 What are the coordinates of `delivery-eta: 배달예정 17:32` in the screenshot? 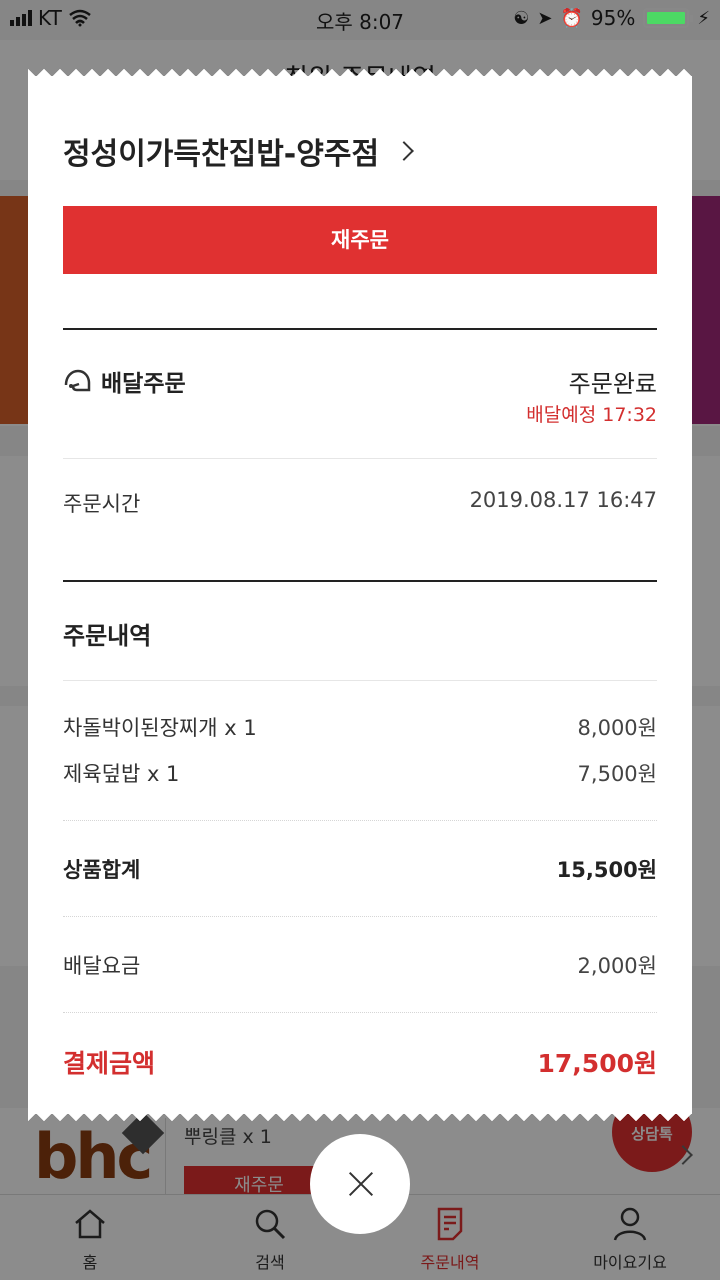 It's located at (591, 415).